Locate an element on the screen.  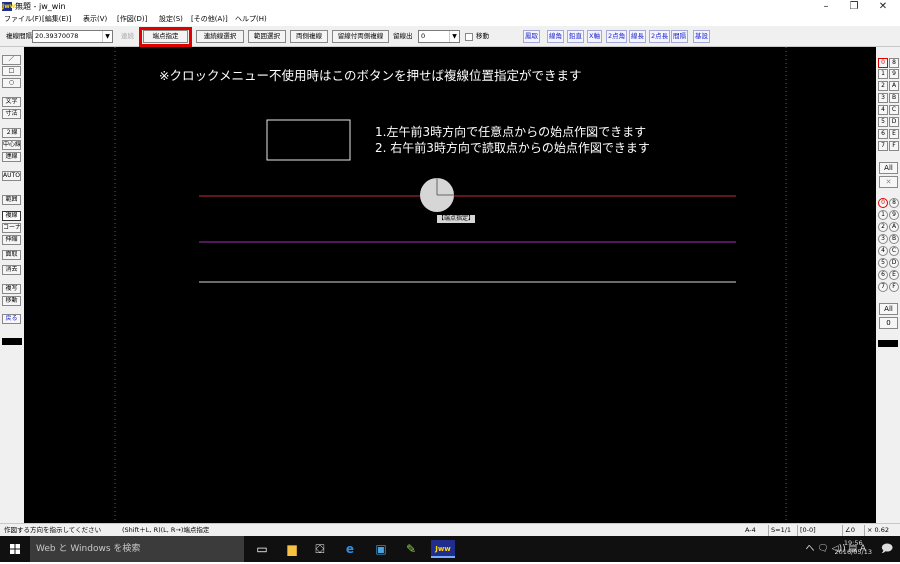
layer-button: D is located at coordinates (894, 263).